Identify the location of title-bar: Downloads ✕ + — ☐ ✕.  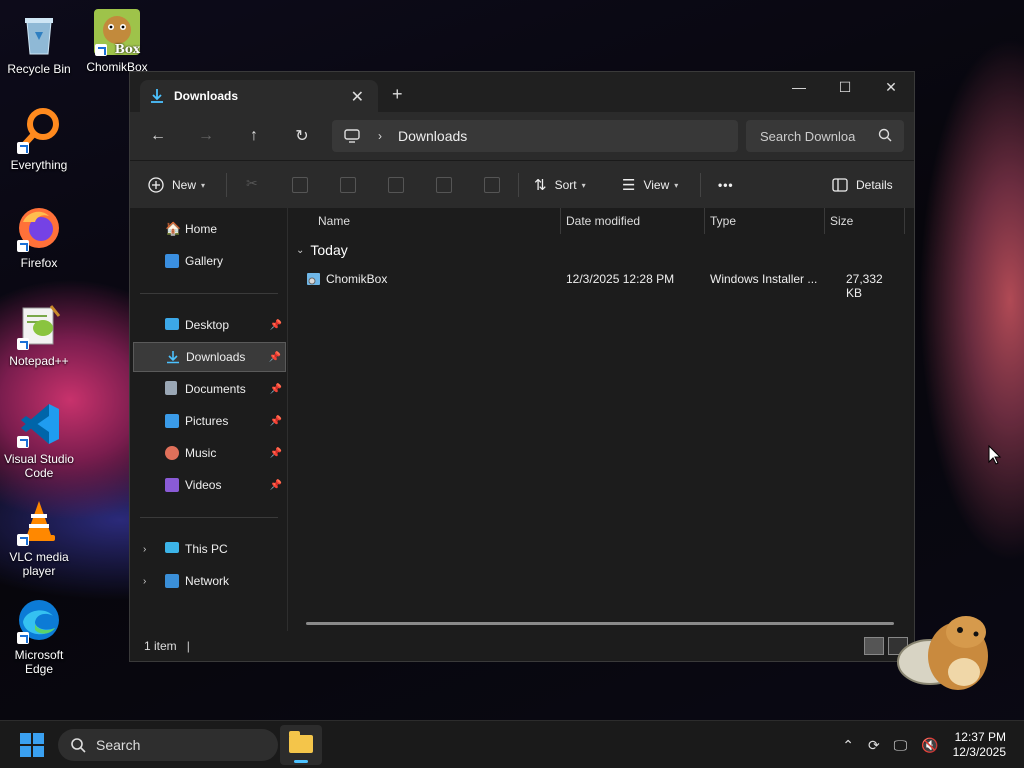
(522, 92).